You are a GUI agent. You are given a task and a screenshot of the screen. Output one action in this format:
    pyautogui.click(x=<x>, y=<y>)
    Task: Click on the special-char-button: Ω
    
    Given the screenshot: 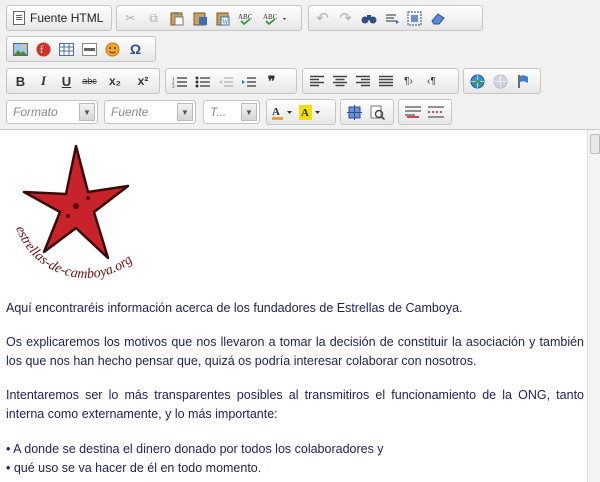 What is the action you would take?
    pyautogui.click(x=135, y=49)
    